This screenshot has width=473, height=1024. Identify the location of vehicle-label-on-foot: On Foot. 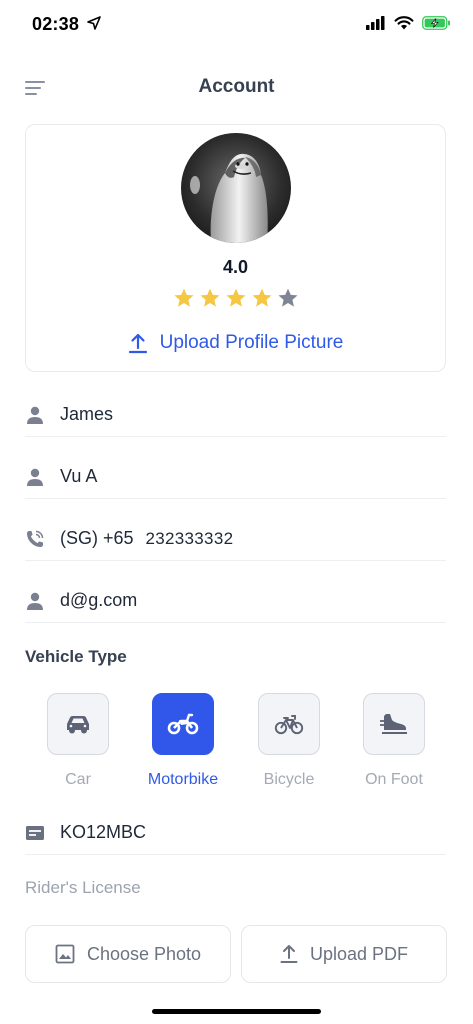
(394, 779).